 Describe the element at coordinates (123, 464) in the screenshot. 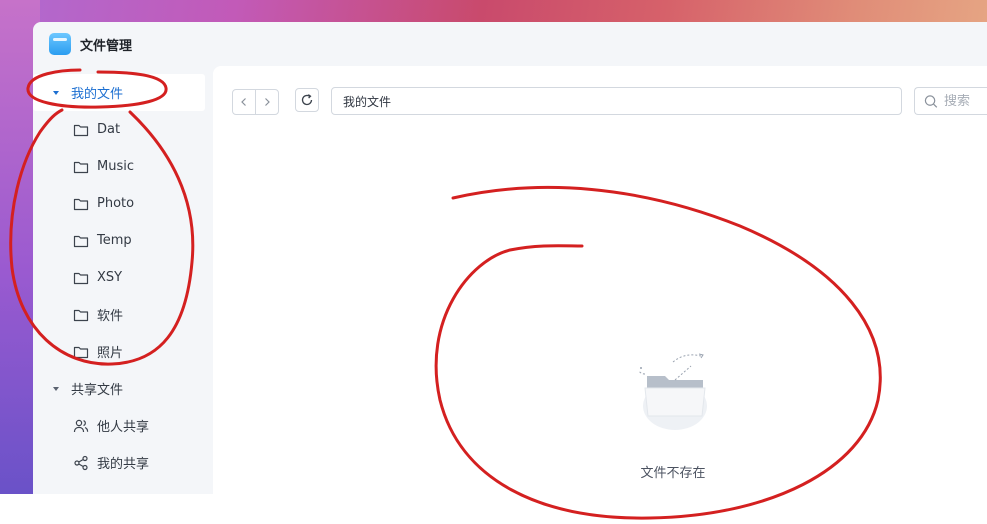

I see `sidebar-item-label: 我的共享` at that location.